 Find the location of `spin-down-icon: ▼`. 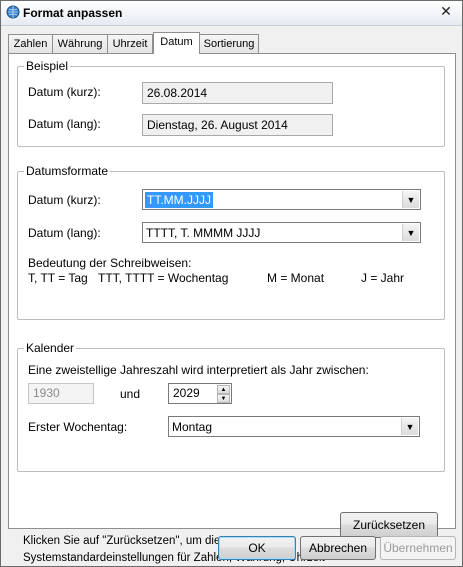

spin-down-icon: ▼ is located at coordinates (223, 398).